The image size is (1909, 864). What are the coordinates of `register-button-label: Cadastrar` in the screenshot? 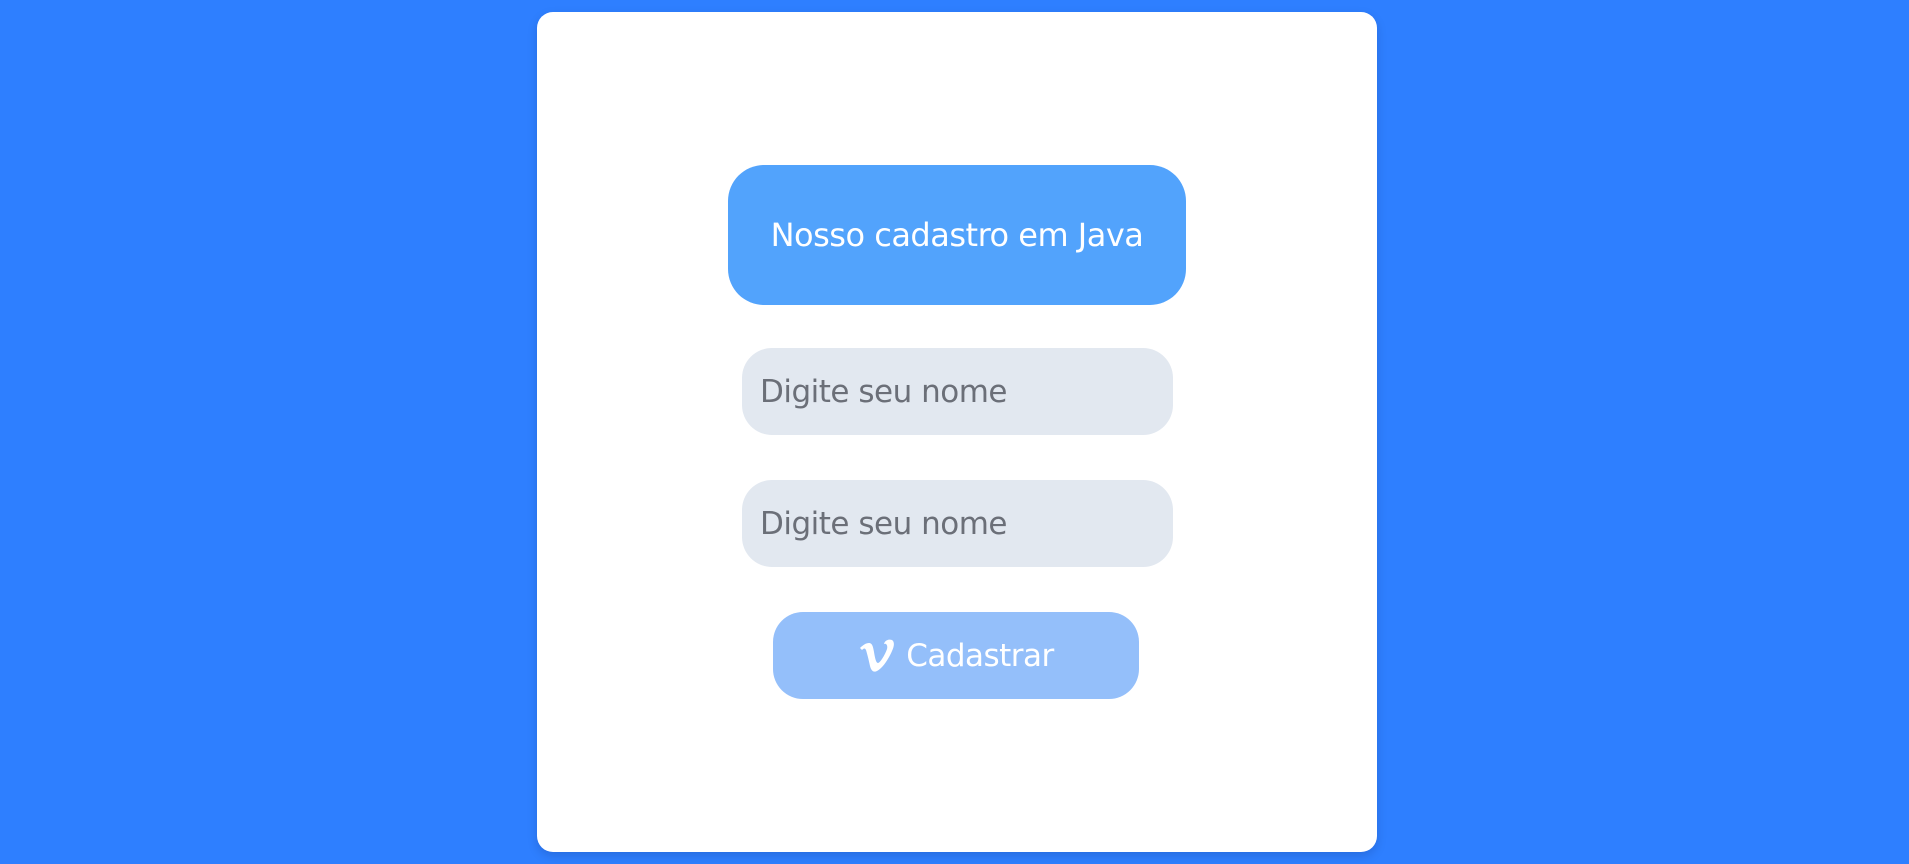 It's located at (980, 655).